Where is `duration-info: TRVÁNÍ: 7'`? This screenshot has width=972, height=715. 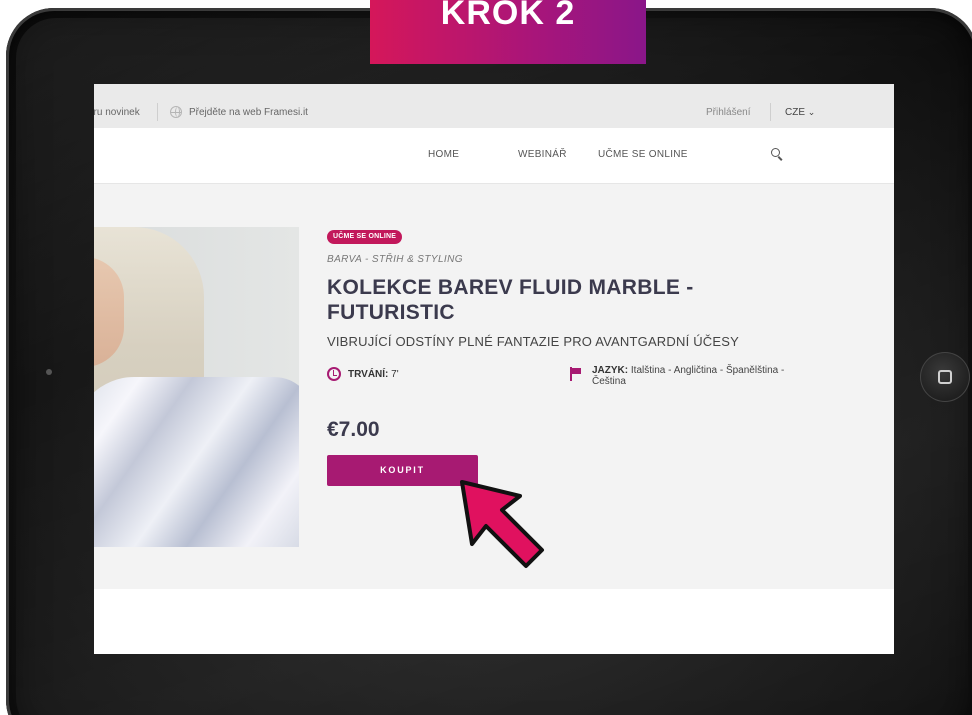 duration-info: TRVÁNÍ: 7' is located at coordinates (373, 374).